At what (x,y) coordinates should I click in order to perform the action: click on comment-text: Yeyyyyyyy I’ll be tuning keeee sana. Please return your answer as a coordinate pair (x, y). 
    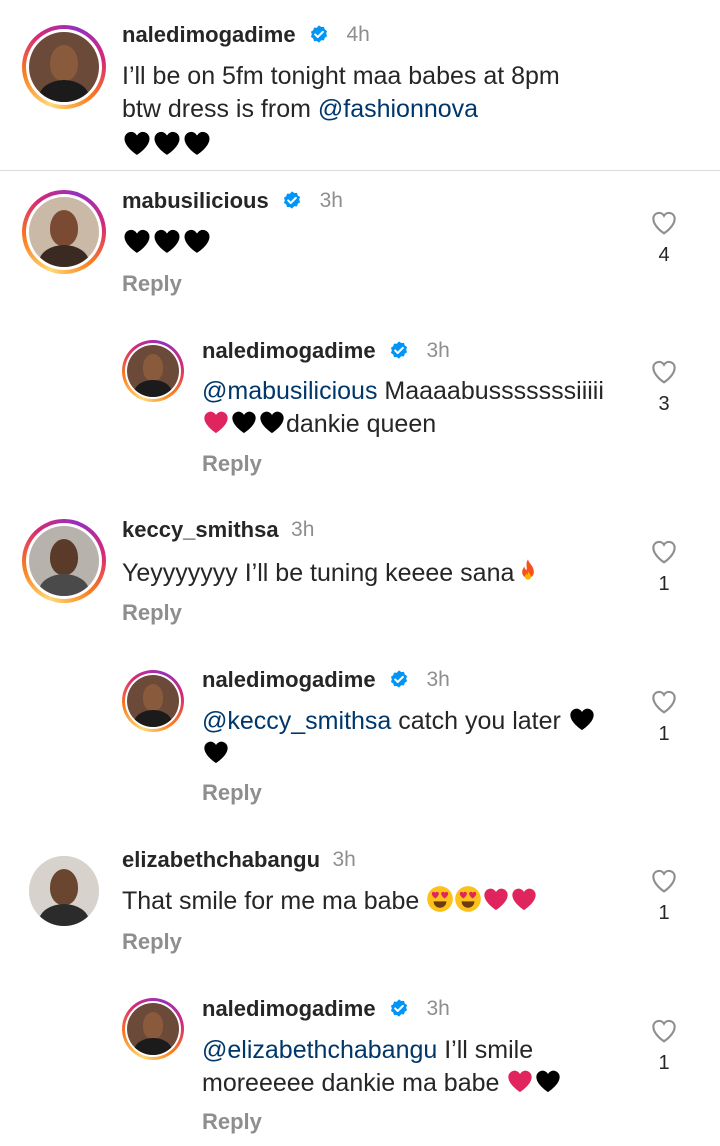
    Looking at the image, I should click on (332, 573).